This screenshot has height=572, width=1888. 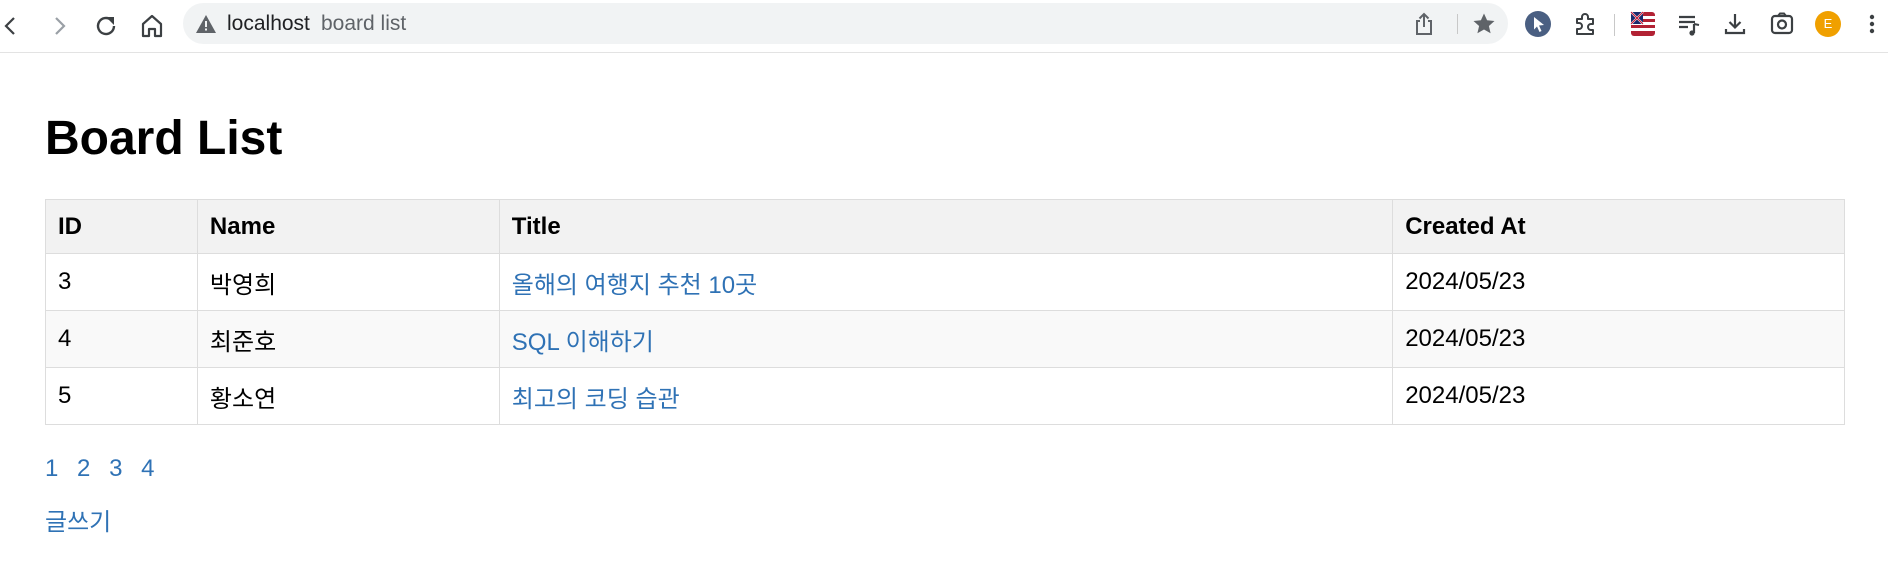 I want to click on page-title: Board List, so click(x=164, y=138).